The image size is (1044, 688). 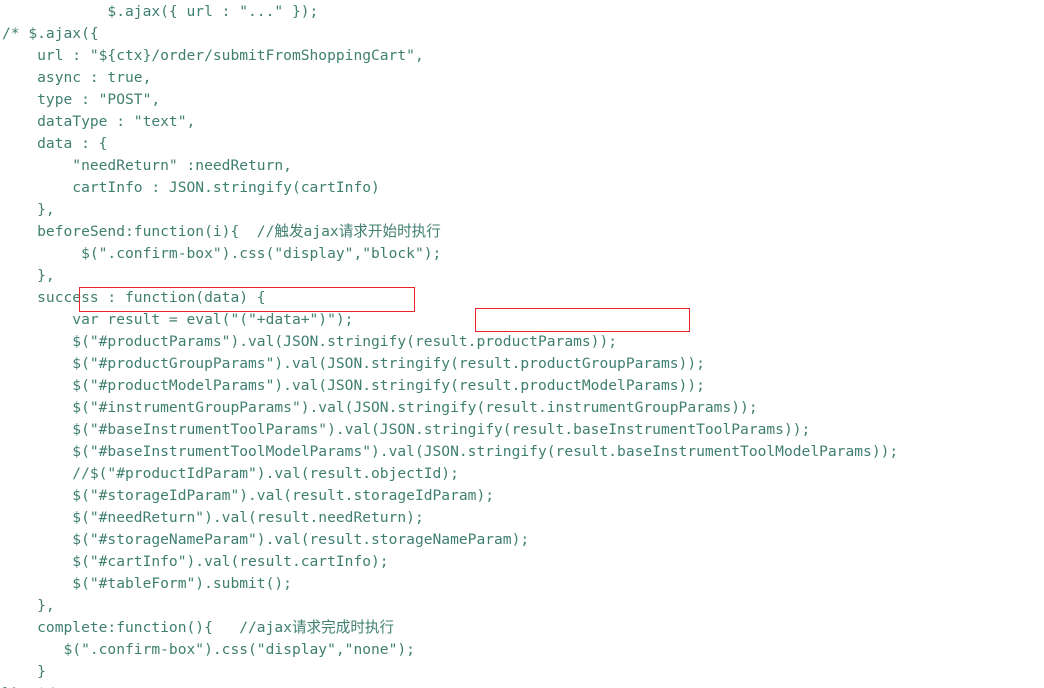 I want to click on code-line: /* $.ajax({, so click(x=50, y=33).